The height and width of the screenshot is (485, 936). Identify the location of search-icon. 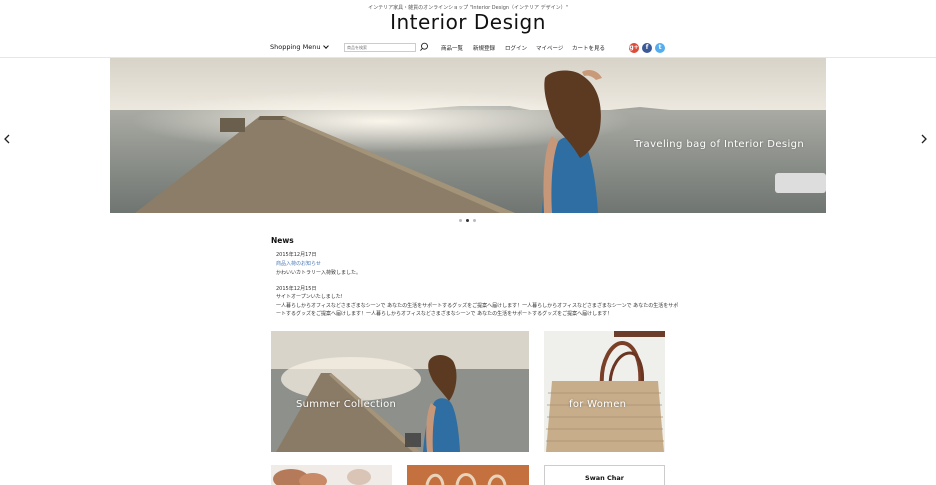
(424, 47).